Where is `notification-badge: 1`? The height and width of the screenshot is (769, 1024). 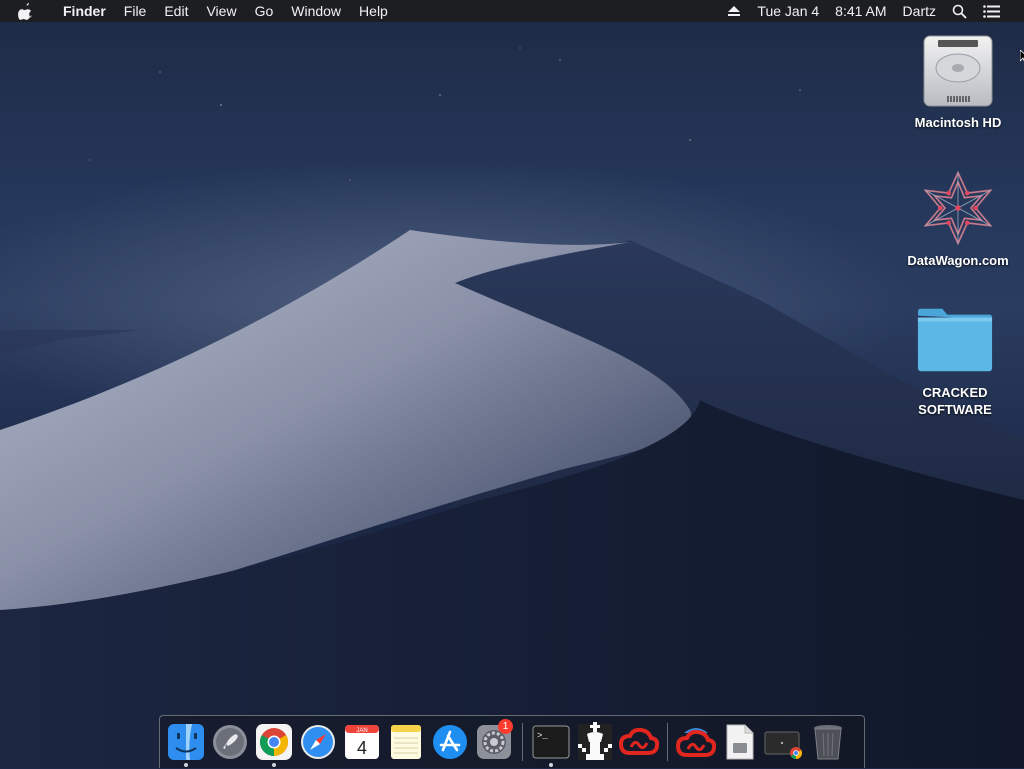 notification-badge: 1 is located at coordinates (505, 726).